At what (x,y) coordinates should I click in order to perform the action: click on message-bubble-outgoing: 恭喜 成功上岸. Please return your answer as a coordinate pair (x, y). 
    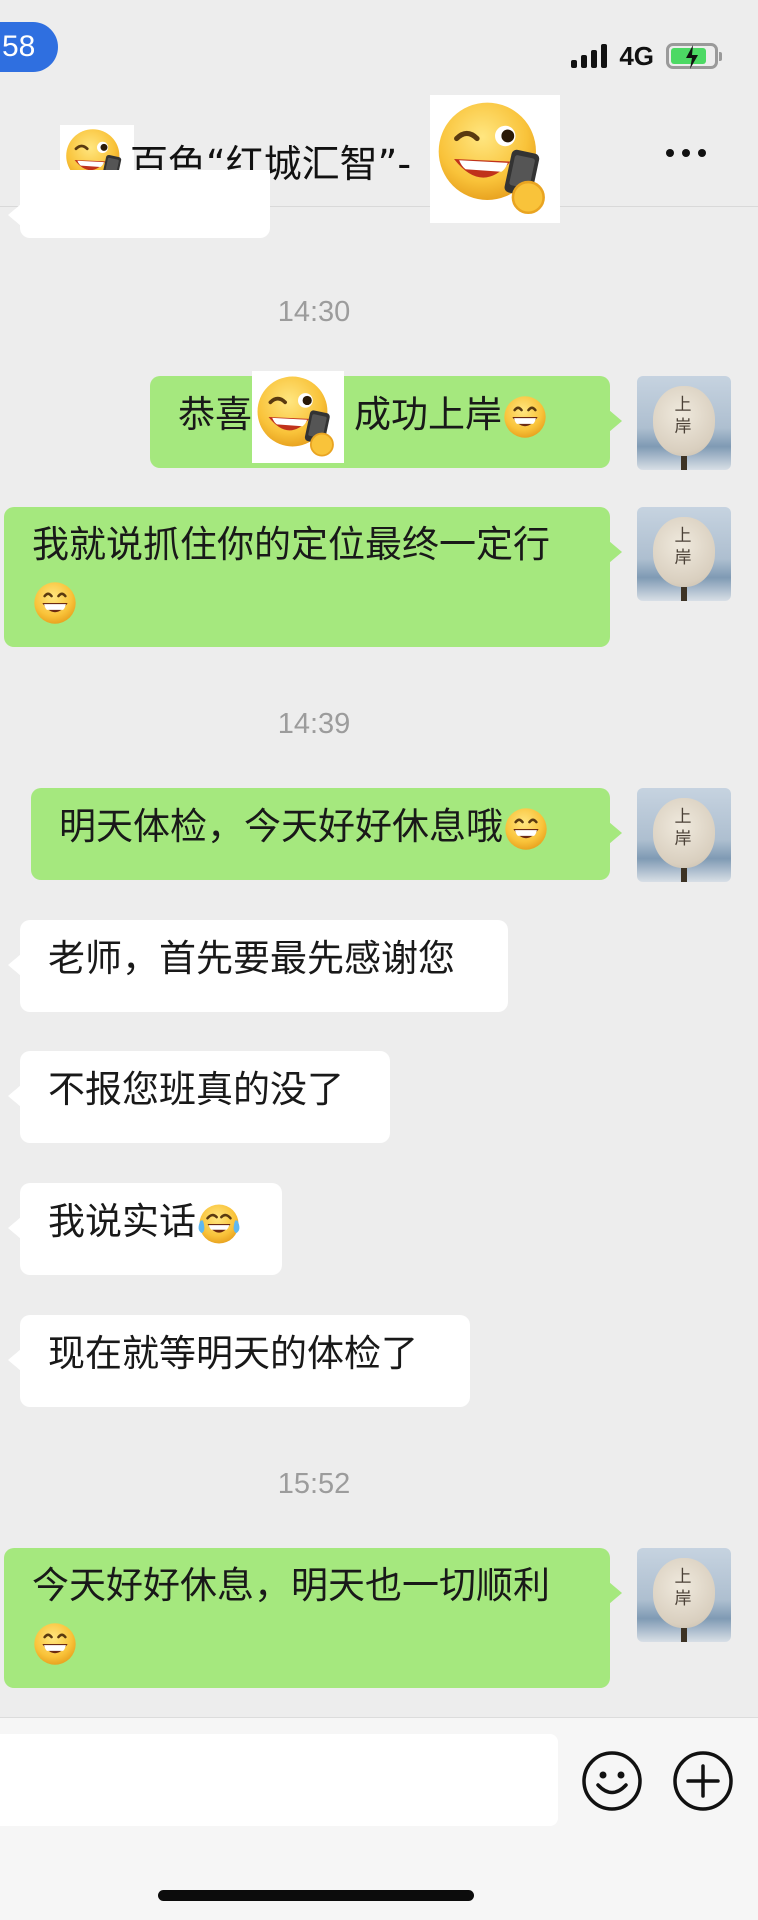
    Looking at the image, I should click on (386, 419).